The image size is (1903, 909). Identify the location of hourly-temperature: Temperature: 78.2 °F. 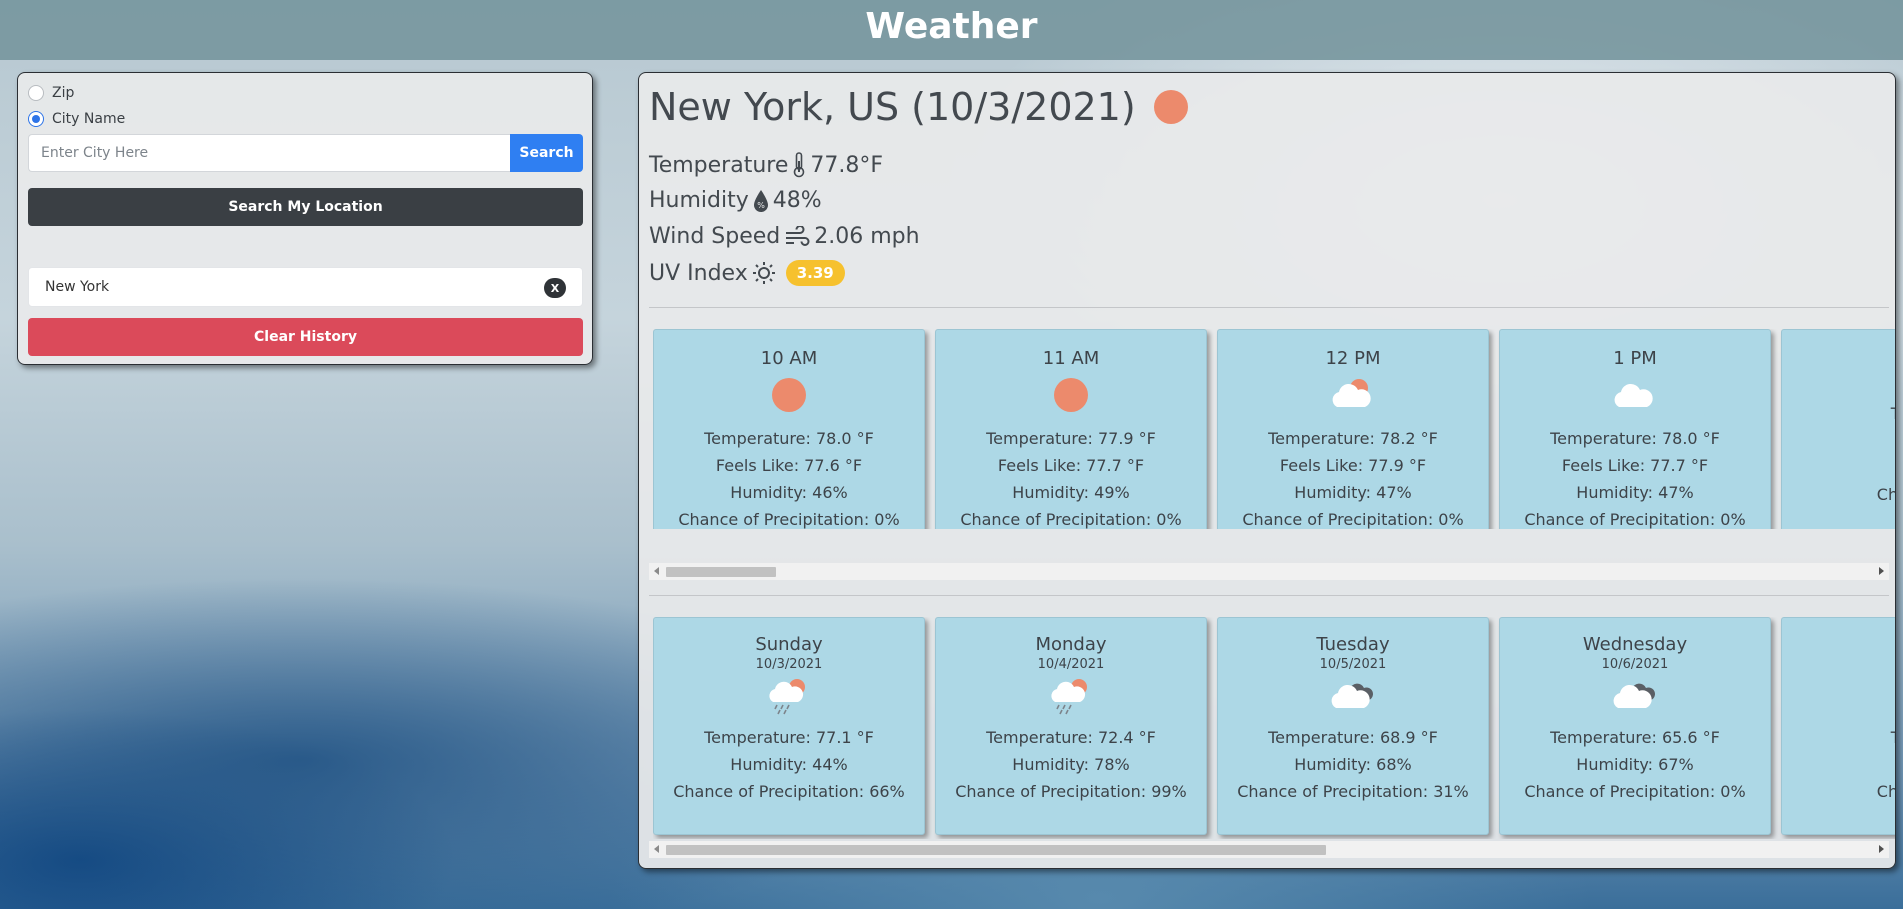
(1353, 438).